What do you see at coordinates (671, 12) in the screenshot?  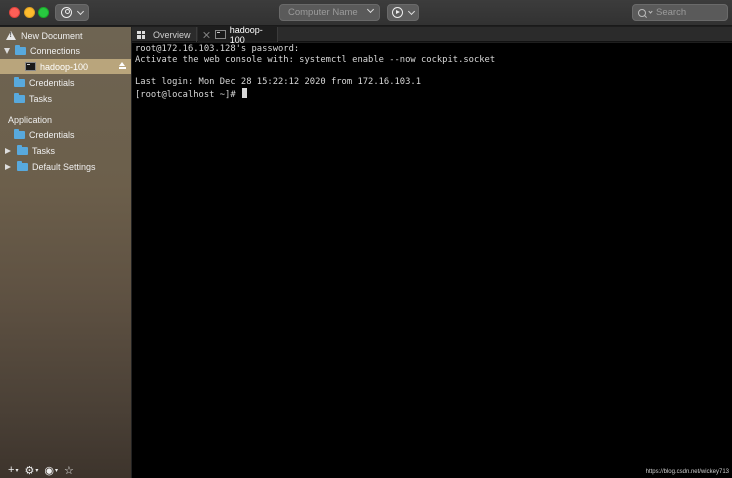 I see `search-placeholder: Search` at bounding box center [671, 12].